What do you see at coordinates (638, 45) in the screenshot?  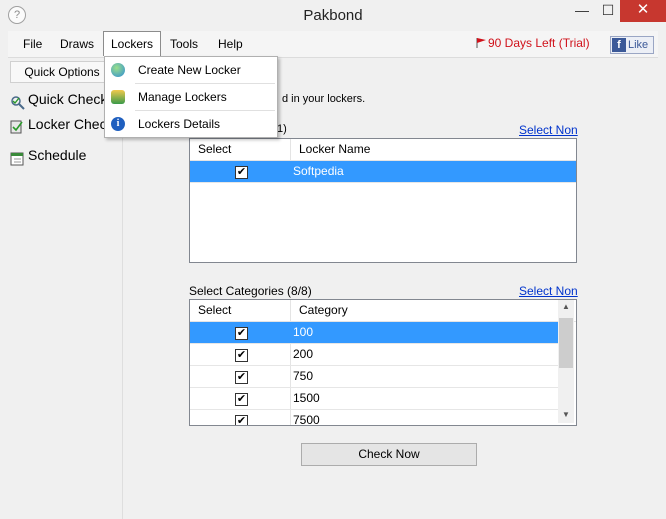 I see `like-label: Like` at bounding box center [638, 45].